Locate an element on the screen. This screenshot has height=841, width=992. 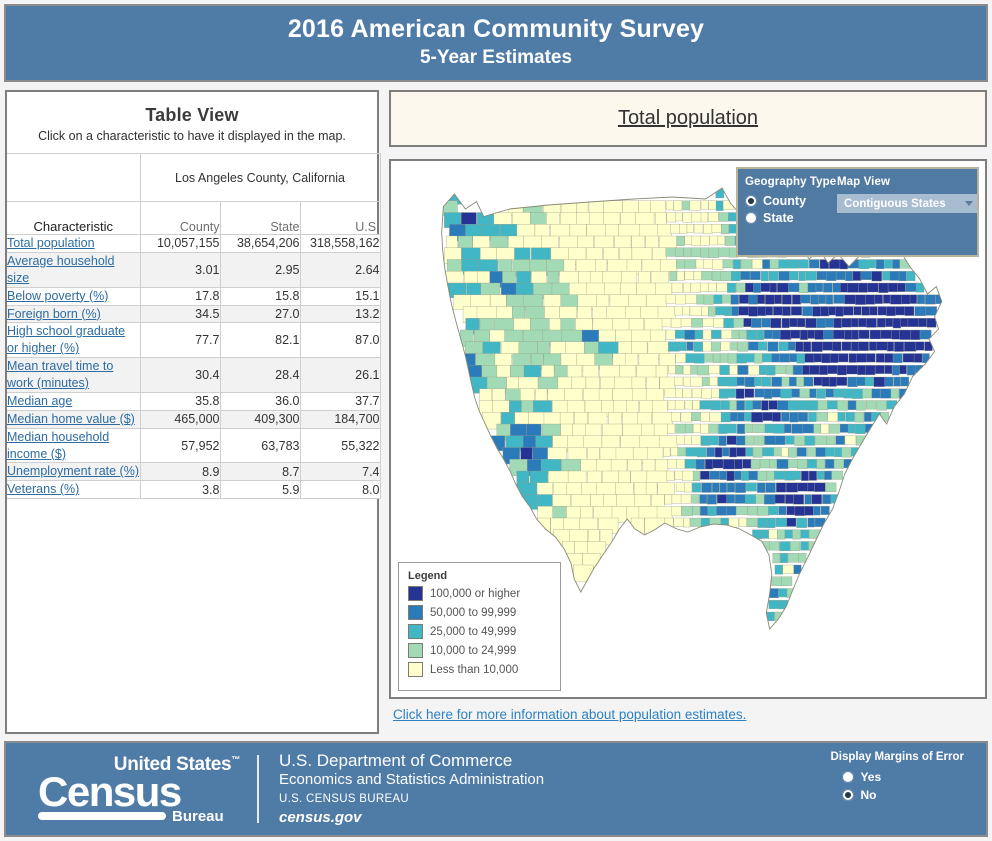
table-row: Unemployment rate (%) 8.9 8.7 7.4 is located at coordinates (194, 472).